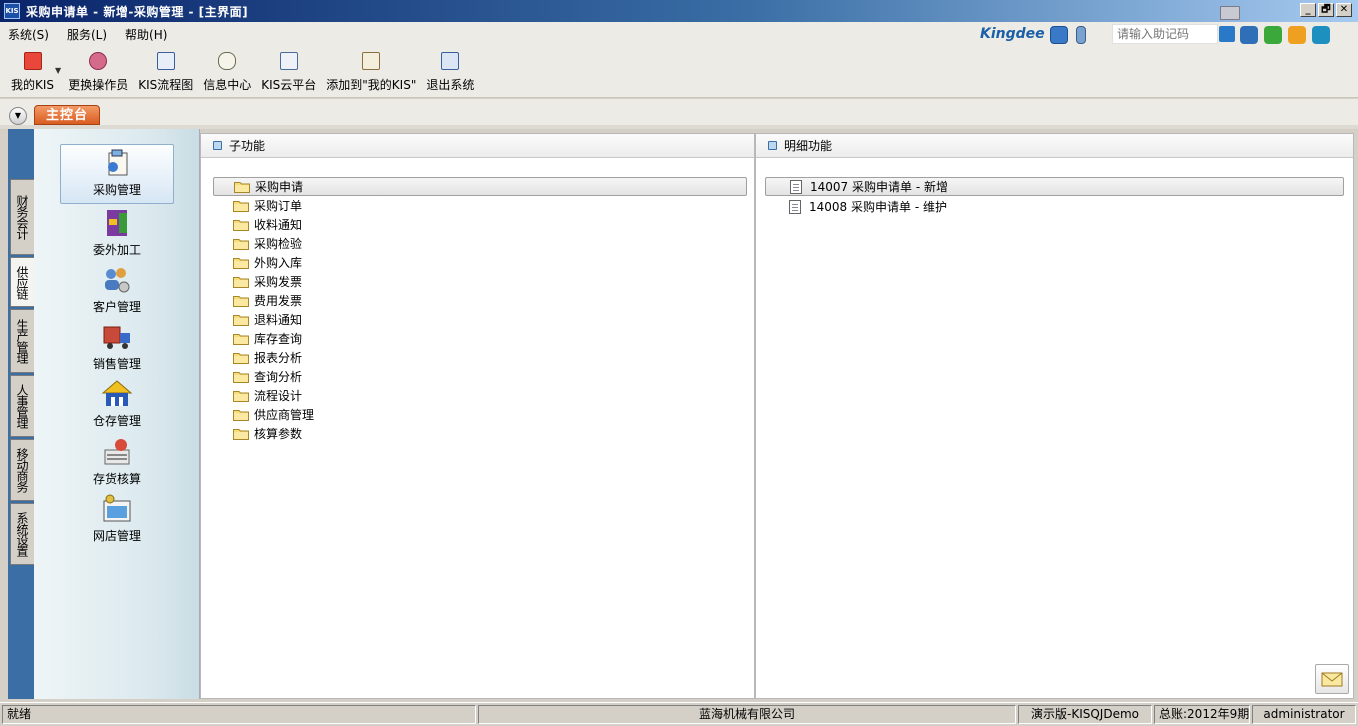  What do you see at coordinates (116, 250) in the screenshot?
I see `module-outsource-label: 委外加工` at bounding box center [116, 250].